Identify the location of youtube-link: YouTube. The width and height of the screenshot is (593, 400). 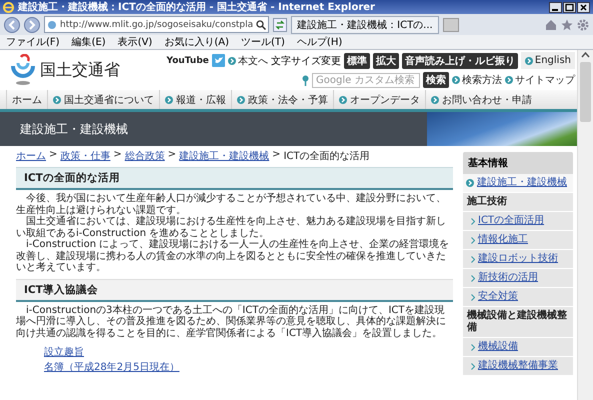
(187, 61).